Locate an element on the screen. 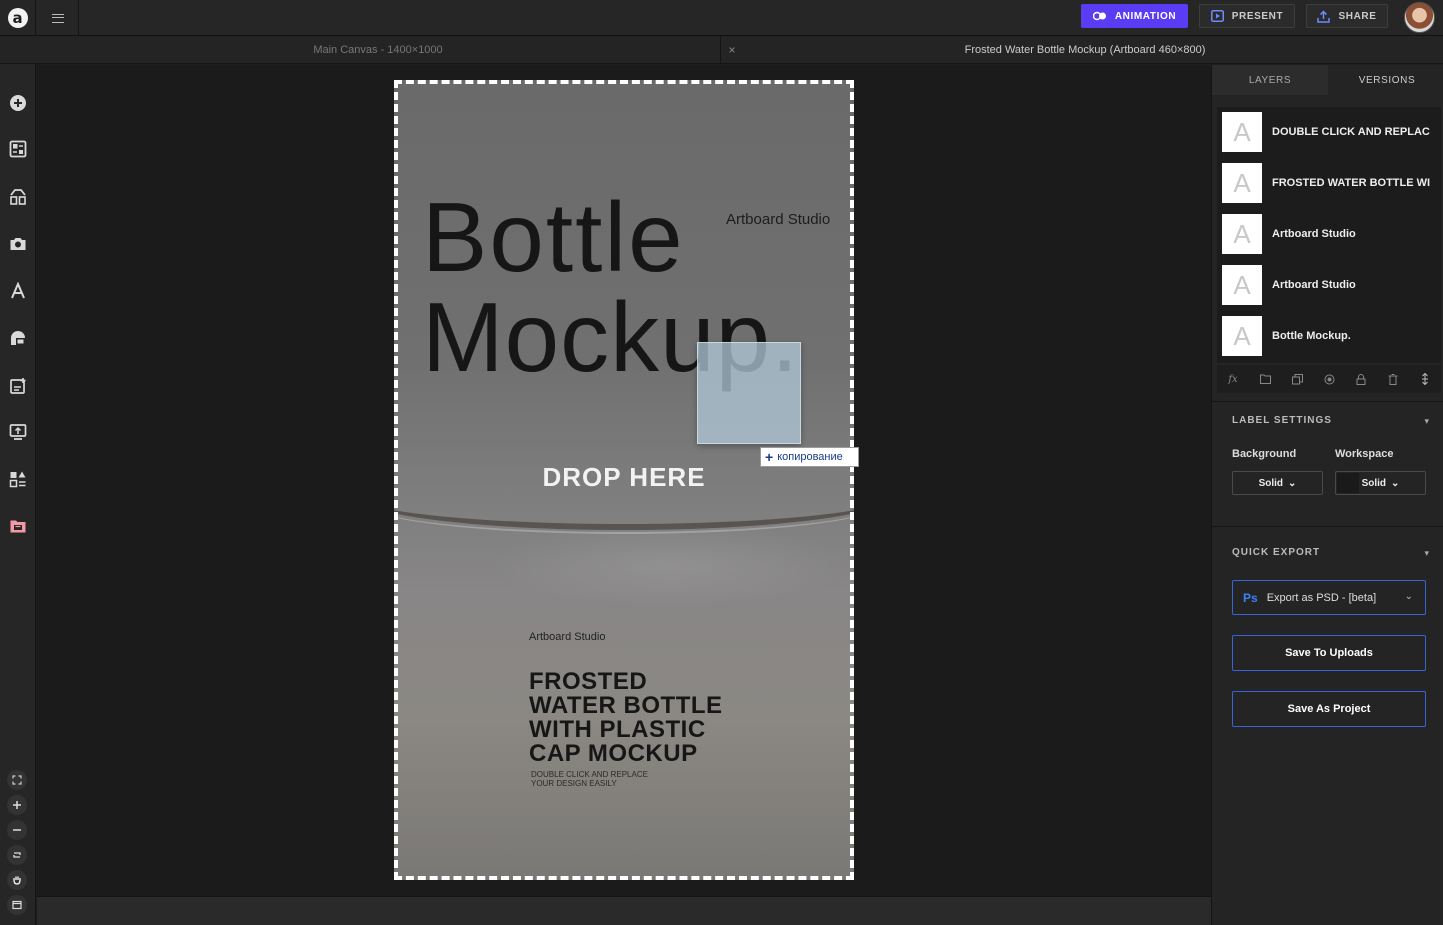 The height and width of the screenshot is (925, 1443). layer-actions-bar: fx is located at coordinates (1329, 379).